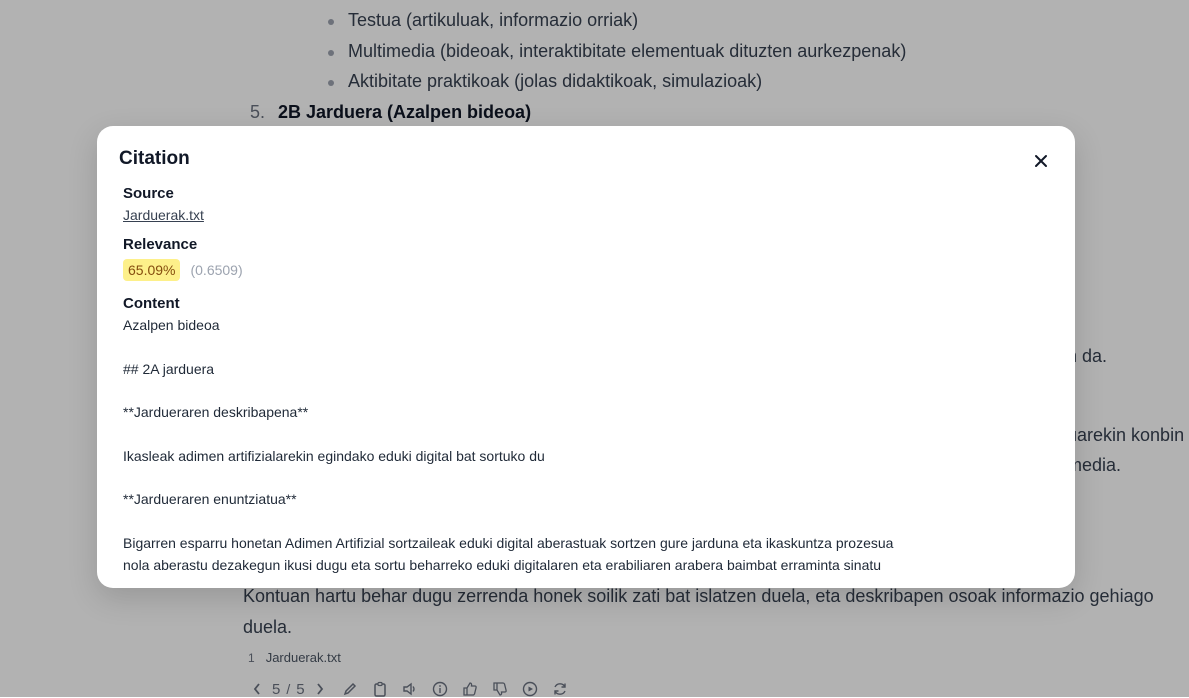 Image resolution: width=1189 pixels, height=698 pixels. I want to click on relevance-label: Relevance, so click(160, 244).